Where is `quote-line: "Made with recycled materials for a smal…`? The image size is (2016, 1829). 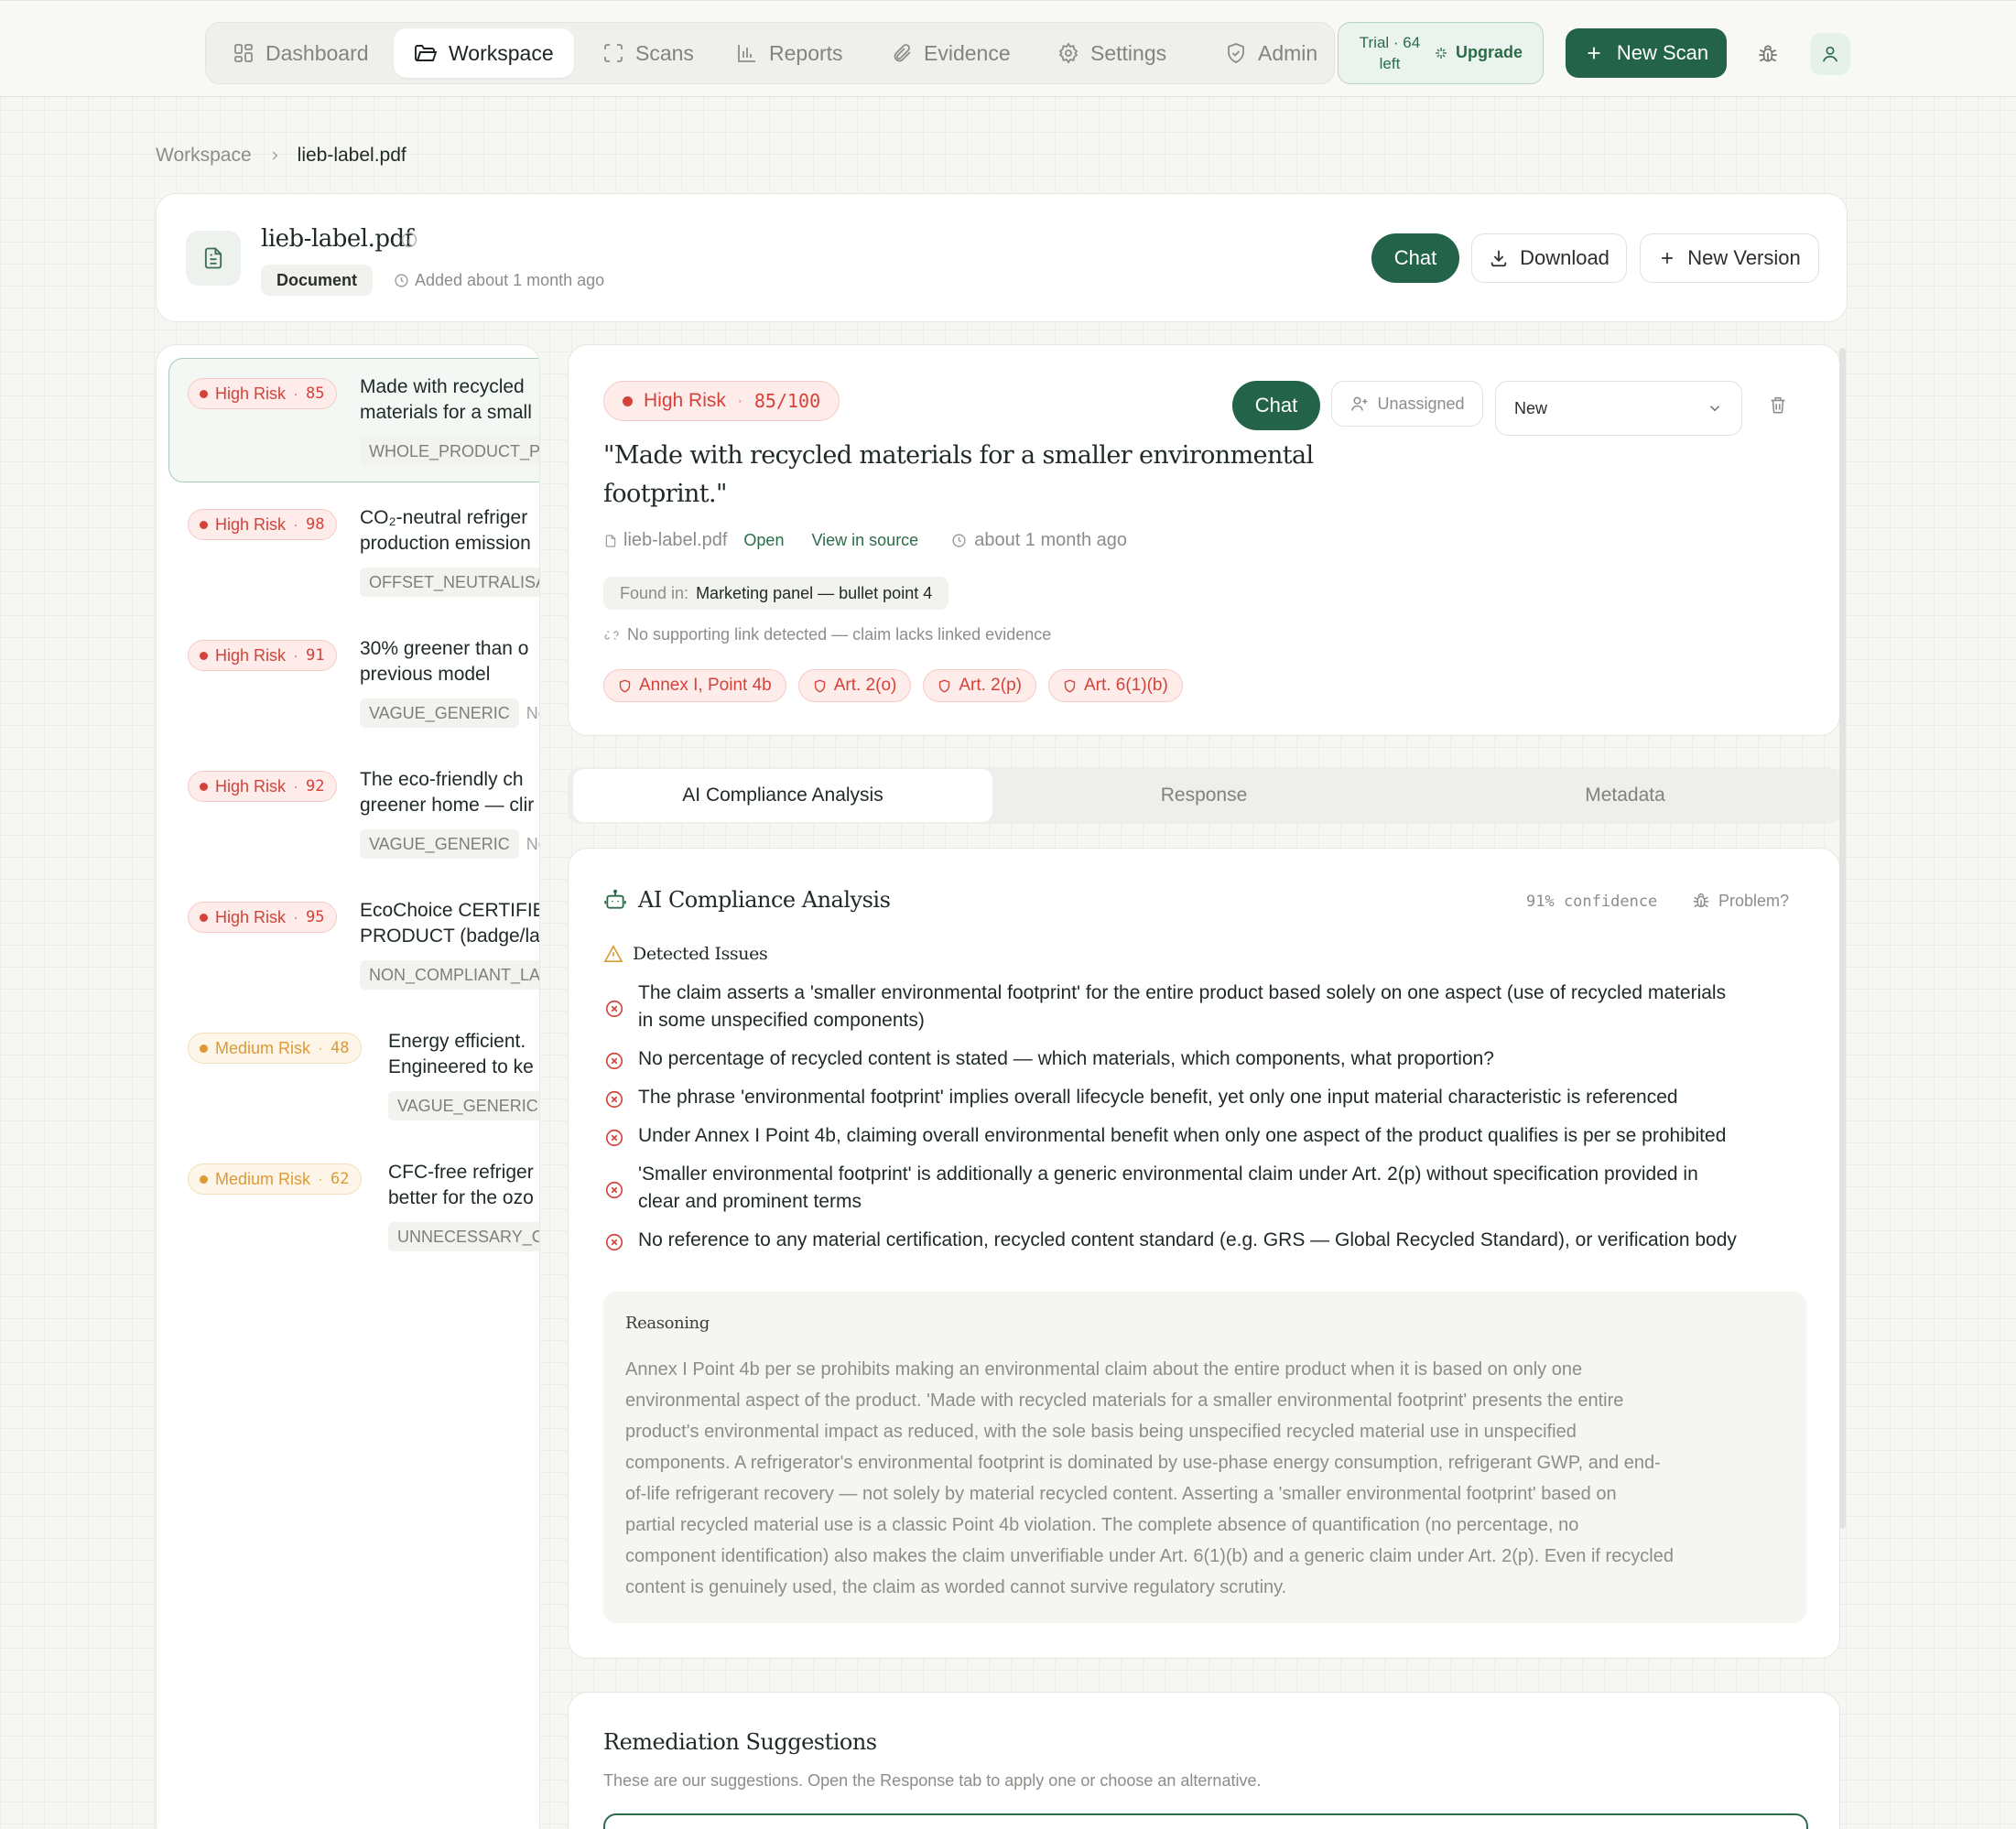
quote-line: "Made with recycled materials for a smal… is located at coordinates (958, 455).